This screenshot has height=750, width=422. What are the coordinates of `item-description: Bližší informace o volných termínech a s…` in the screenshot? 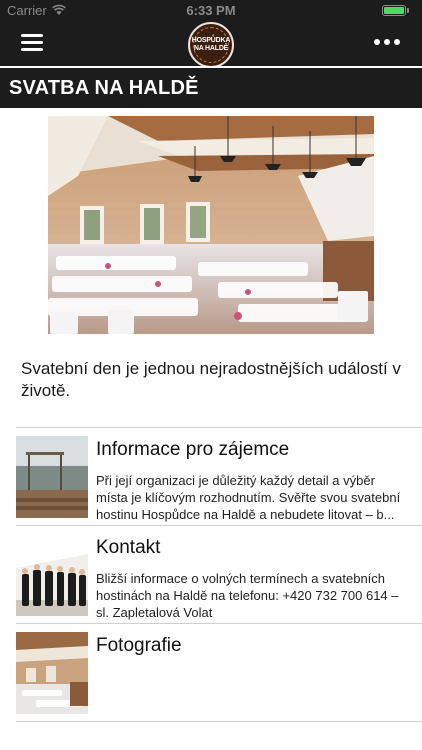 It's located at (247, 595).